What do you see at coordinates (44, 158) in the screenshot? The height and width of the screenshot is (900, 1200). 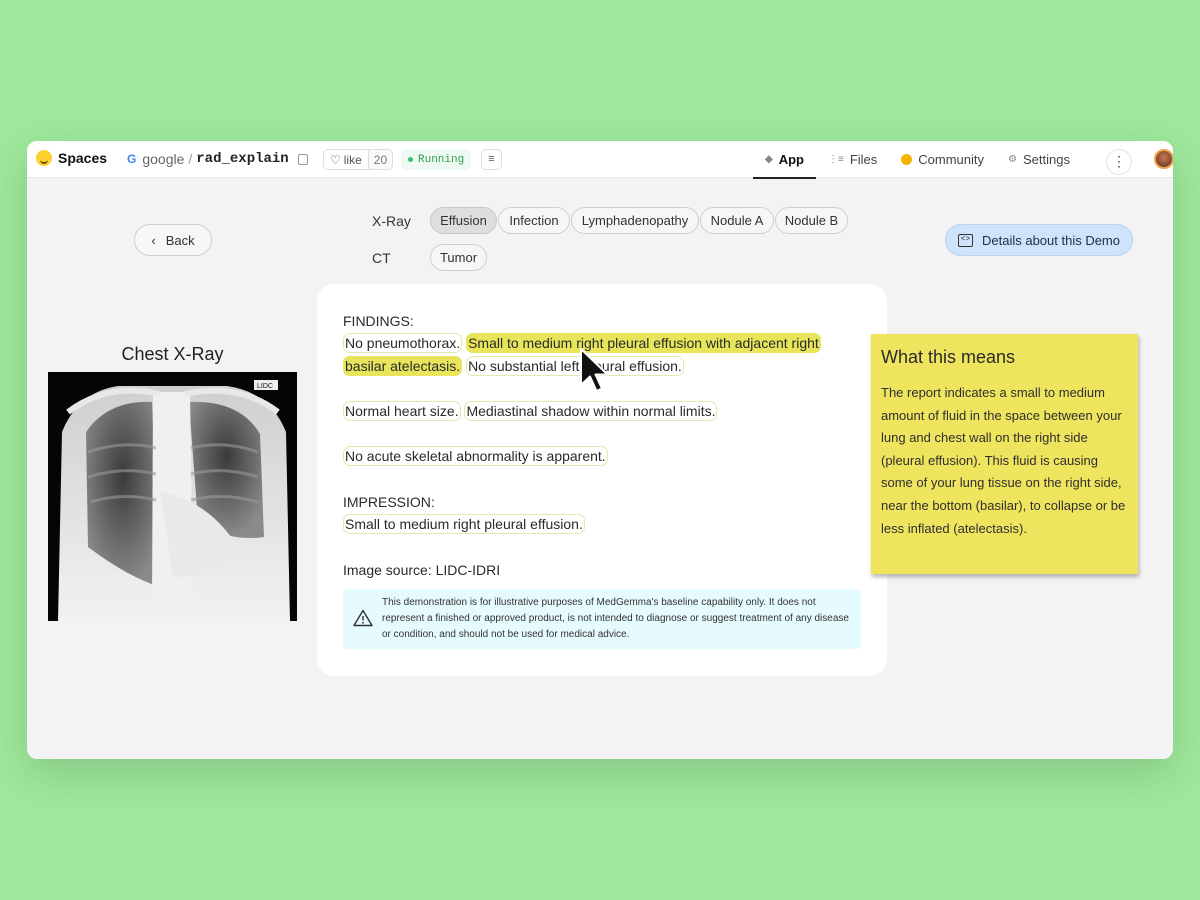 I see `hugging-face-icon` at bounding box center [44, 158].